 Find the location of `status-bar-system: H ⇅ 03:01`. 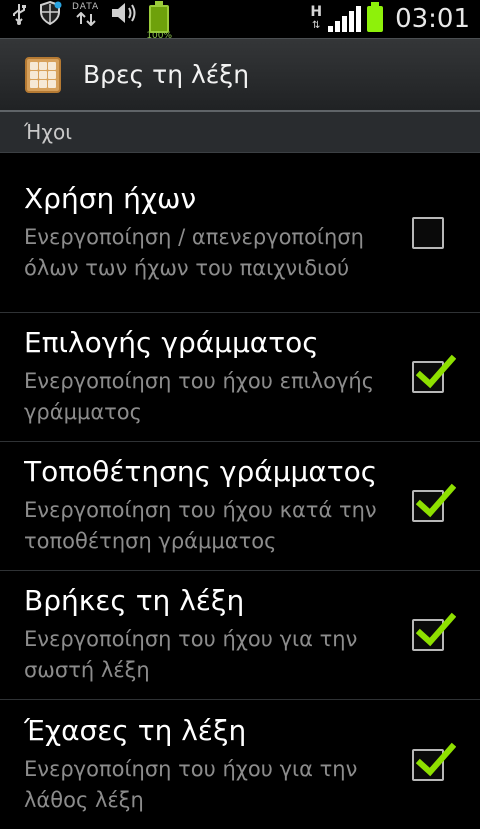

status-bar-system: H ⇅ 03:01 is located at coordinates (395, 18).